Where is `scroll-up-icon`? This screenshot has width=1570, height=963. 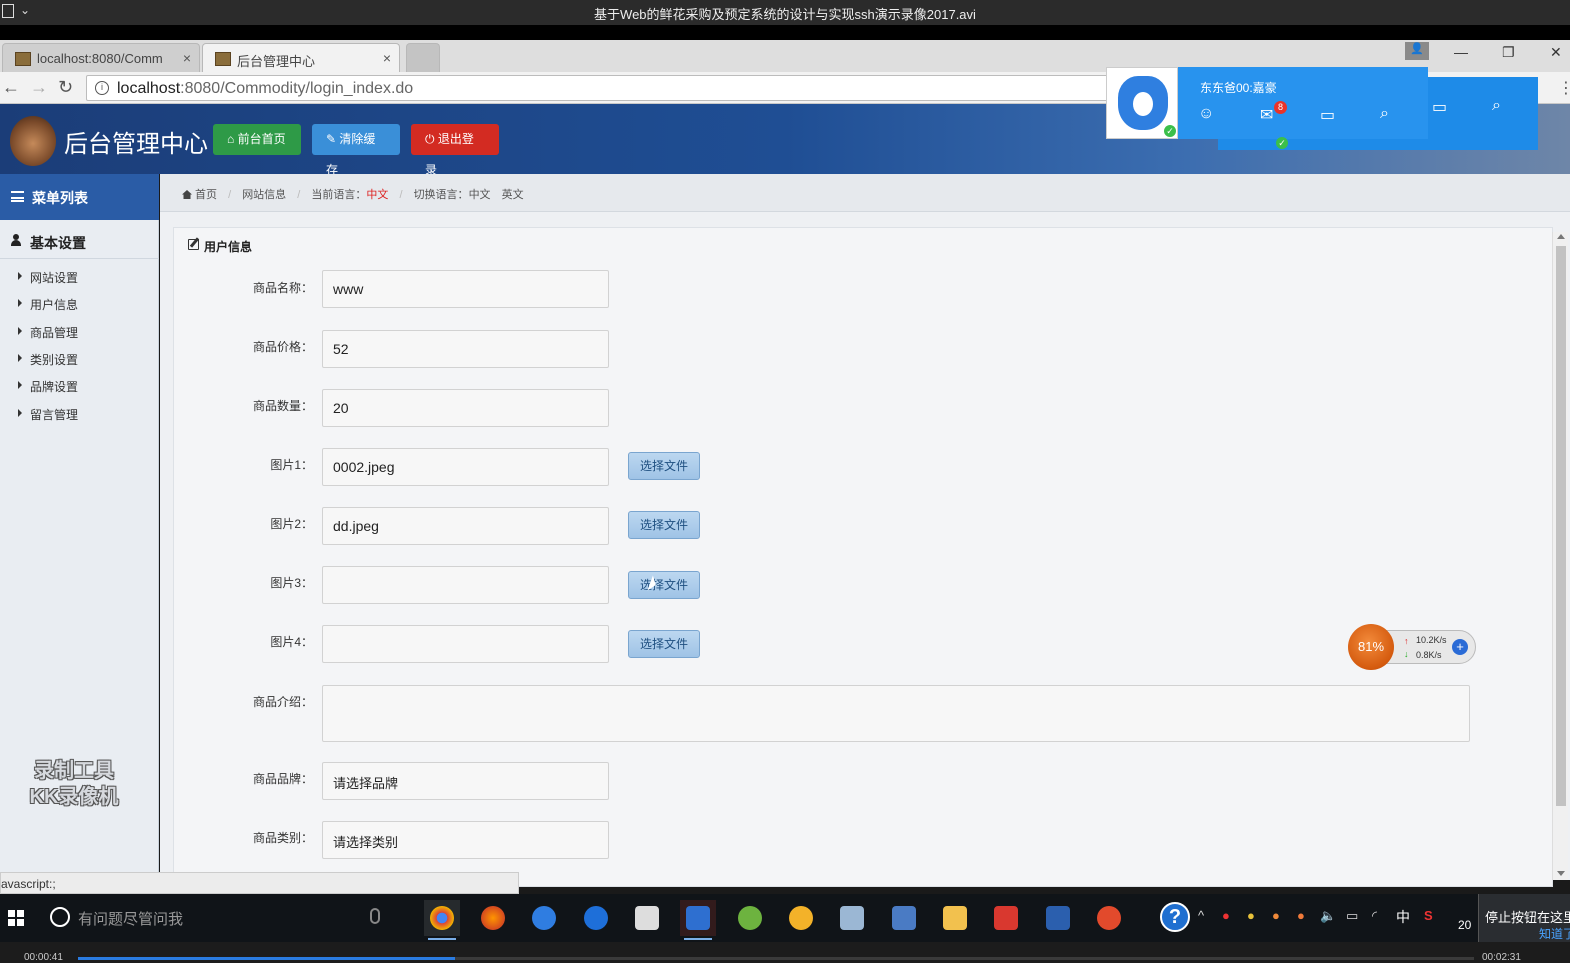 scroll-up-icon is located at coordinates (1561, 236).